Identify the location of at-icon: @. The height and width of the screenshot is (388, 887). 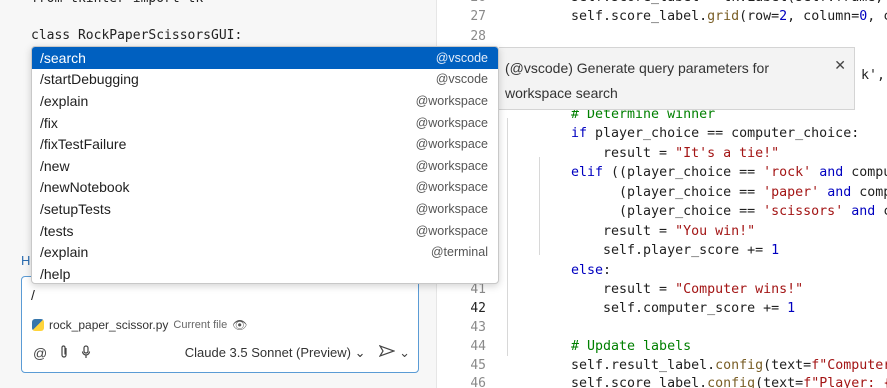
(40, 353).